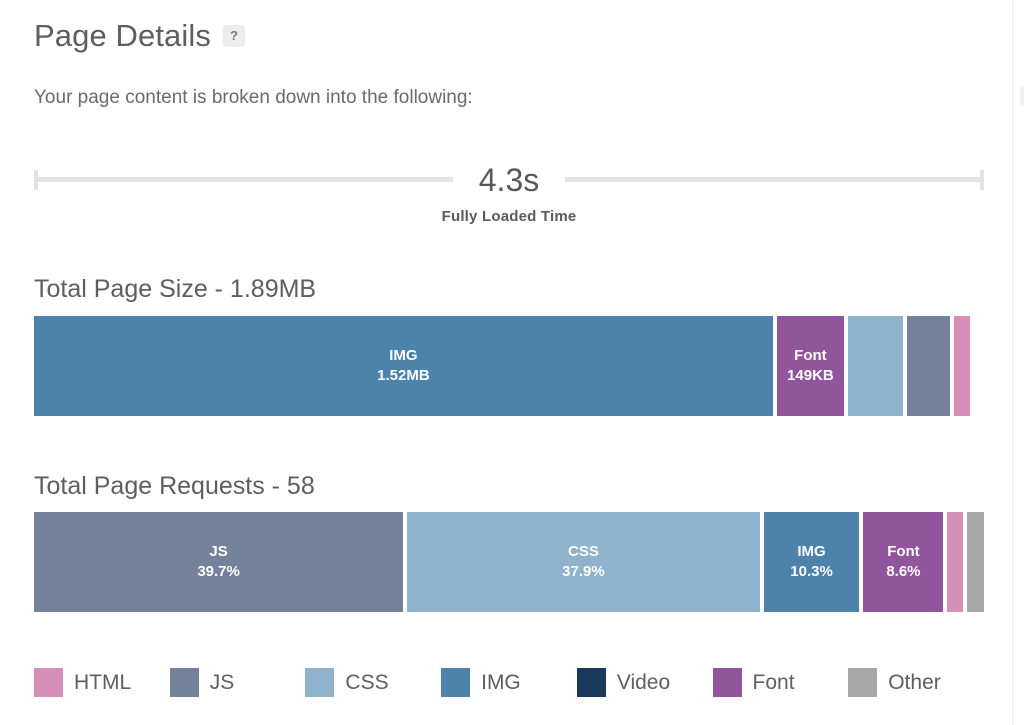 This screenshot has height=725, width=1024. I want to click on legend-item-css: CSS, so click(373, 682).